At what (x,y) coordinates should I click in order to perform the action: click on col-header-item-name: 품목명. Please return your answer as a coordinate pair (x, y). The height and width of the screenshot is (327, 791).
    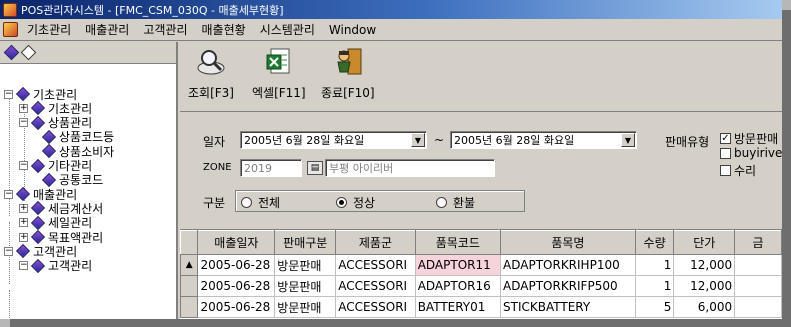
    Looking at the image, I should click on (568, 242).